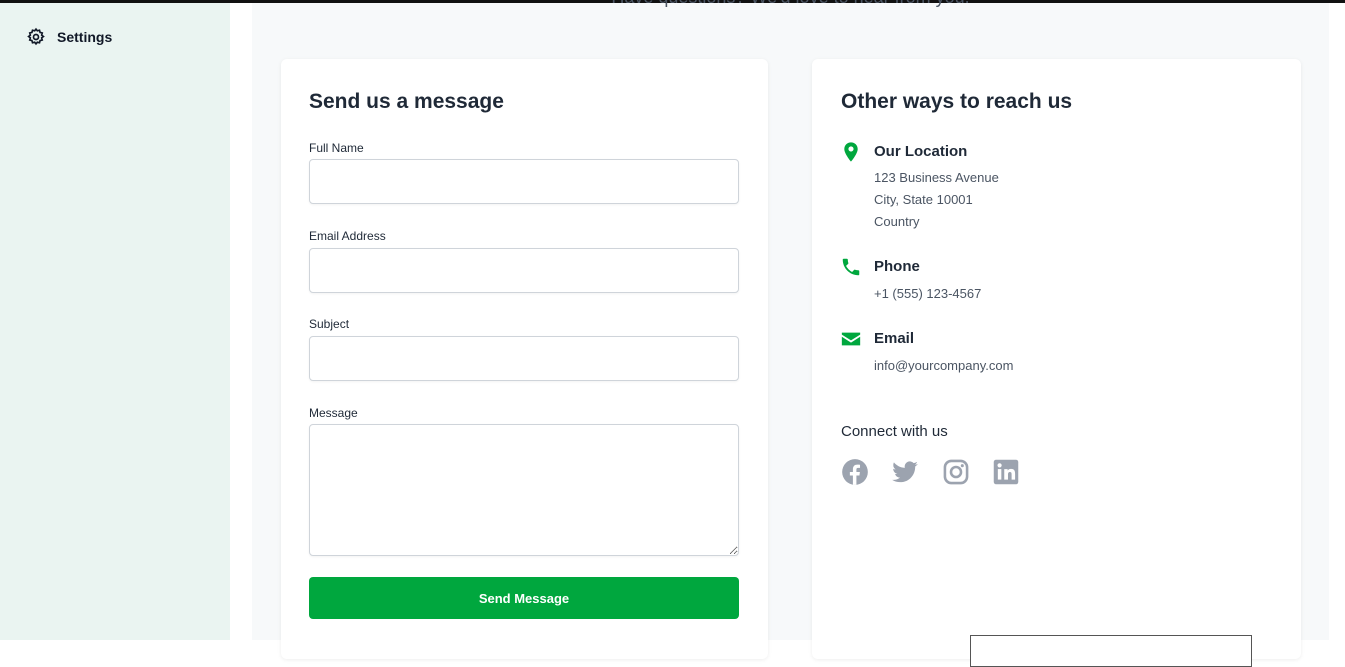  I want to click on connect-title: Connect with us, so click(894, 431).